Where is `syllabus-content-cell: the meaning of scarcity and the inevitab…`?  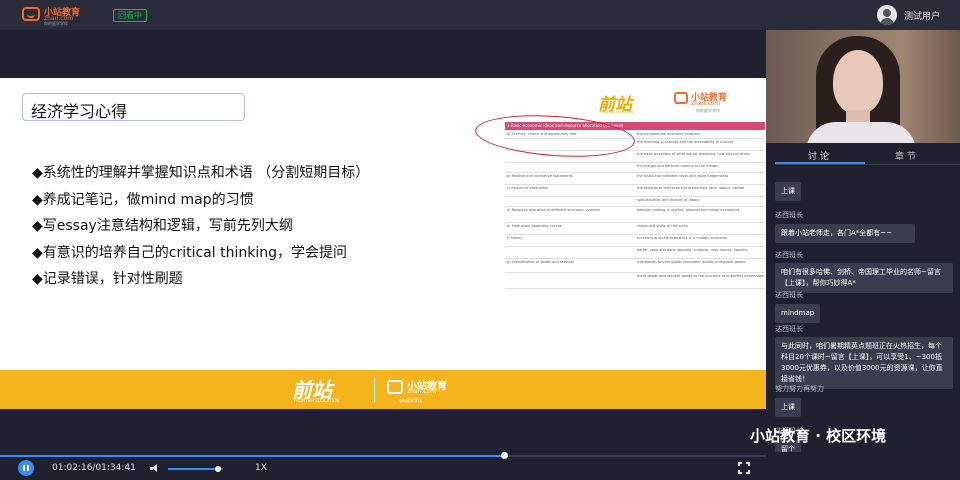 syllabus-content-cell: the meaning of scarcity and the inevitab… is located at coordinates (685, 142).